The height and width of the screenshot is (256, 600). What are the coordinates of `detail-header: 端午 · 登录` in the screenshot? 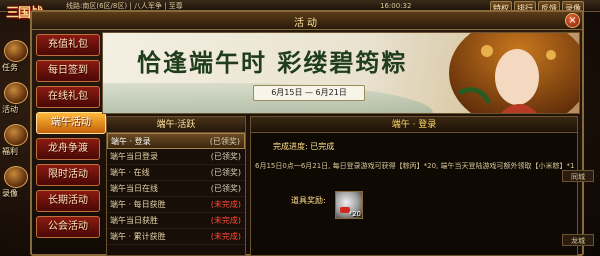 It's located at (414, 125).